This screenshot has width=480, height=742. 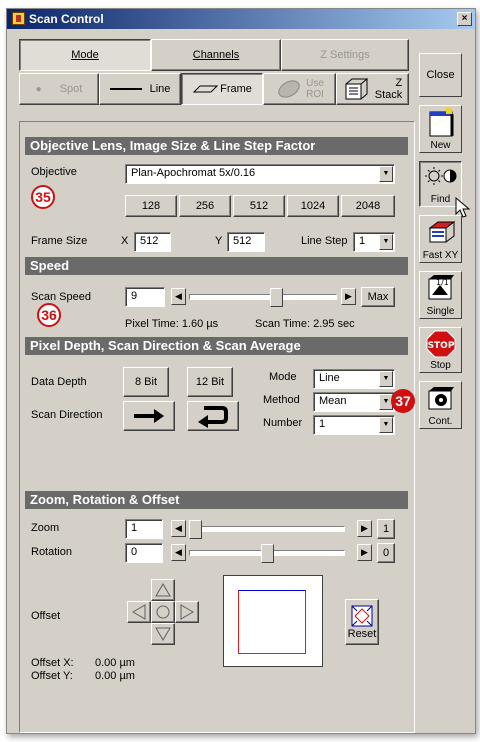 I want to click on z-stack-button: Z Stack, so click(x=372, y=89).